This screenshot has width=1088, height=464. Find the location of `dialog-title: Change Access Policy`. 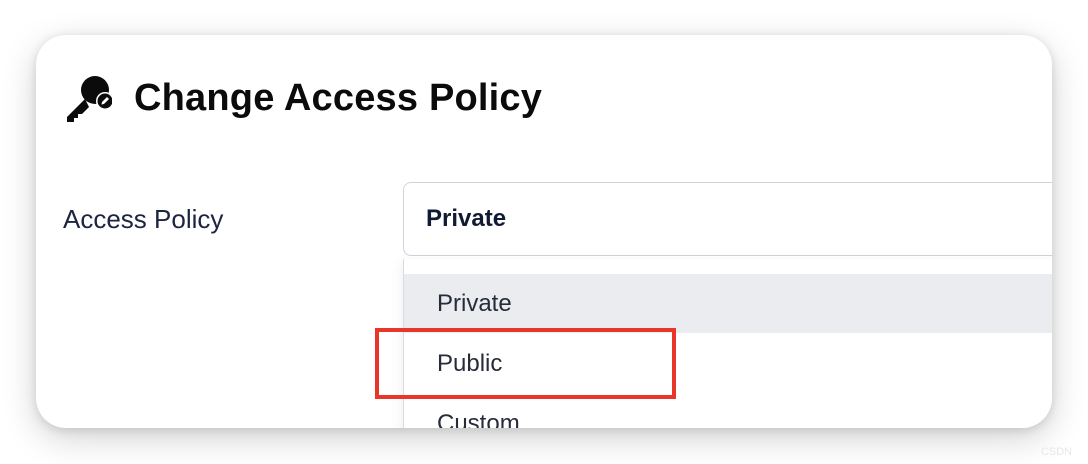

dialog-title: Change Access Policy is located at coordinates (338, 98).